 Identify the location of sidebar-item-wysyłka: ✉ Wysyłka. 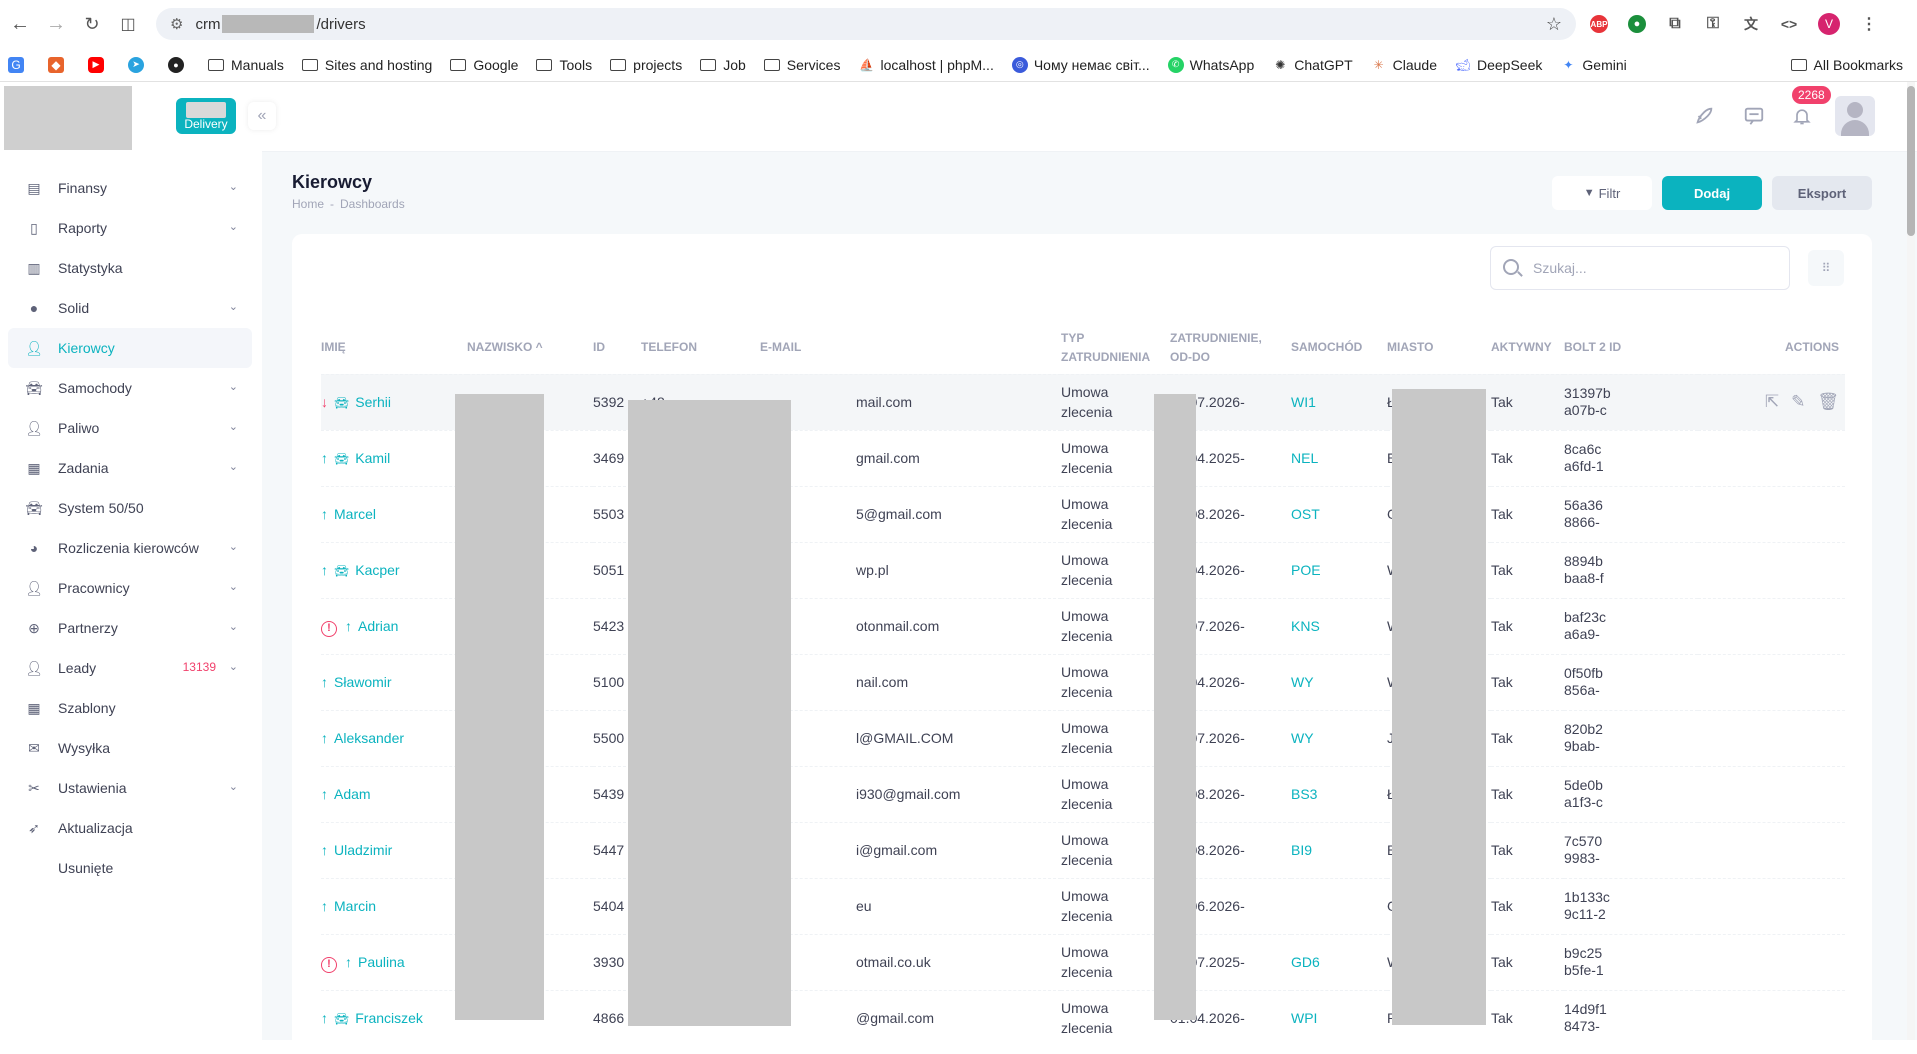
(130, 748).